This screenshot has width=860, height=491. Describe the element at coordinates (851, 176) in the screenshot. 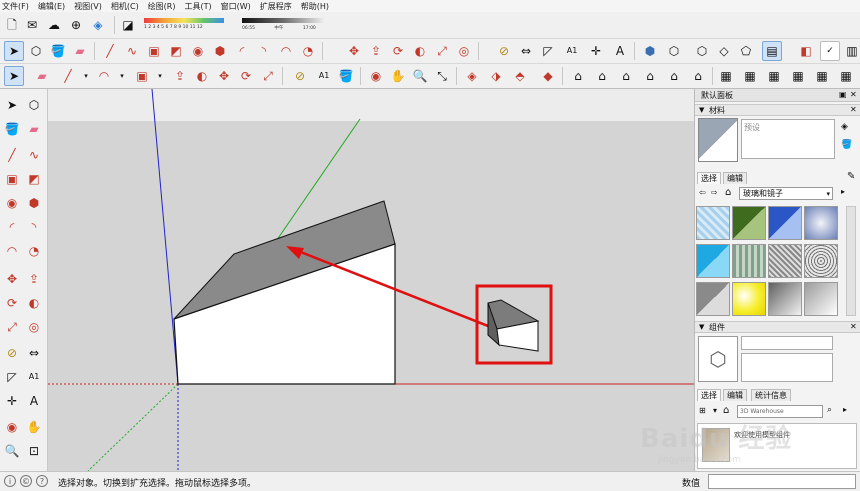

I see `eyedropper-icon: ✎` at that location.